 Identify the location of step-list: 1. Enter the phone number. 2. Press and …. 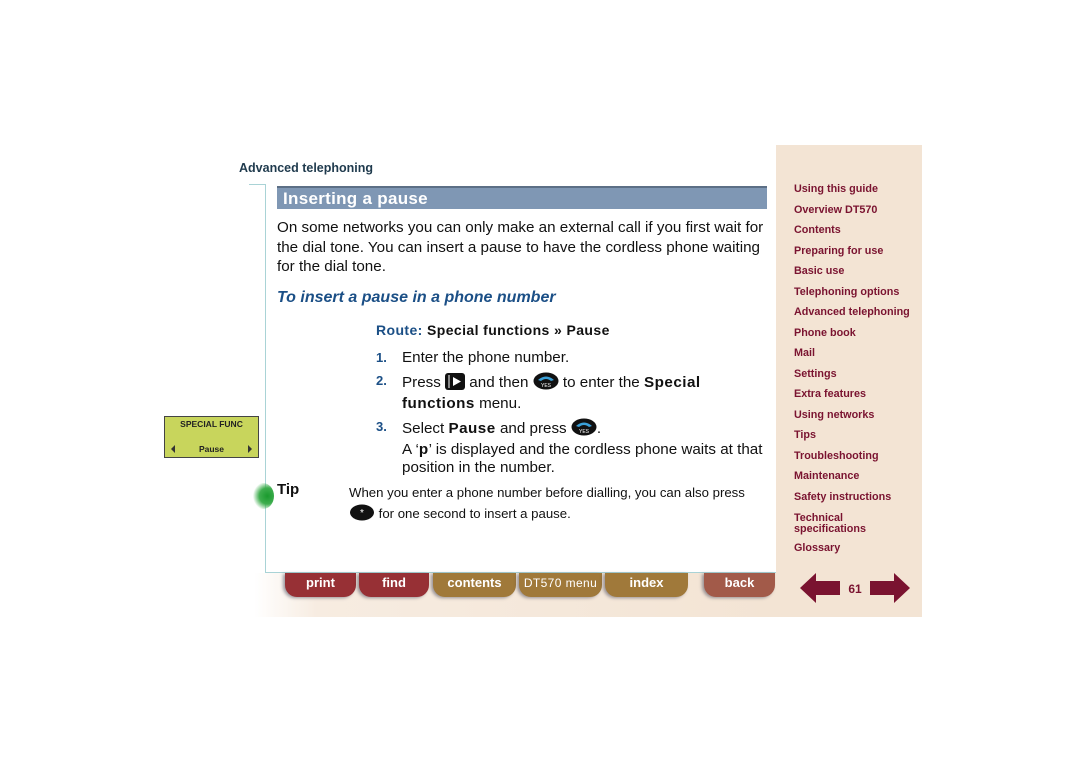
(573, 415).